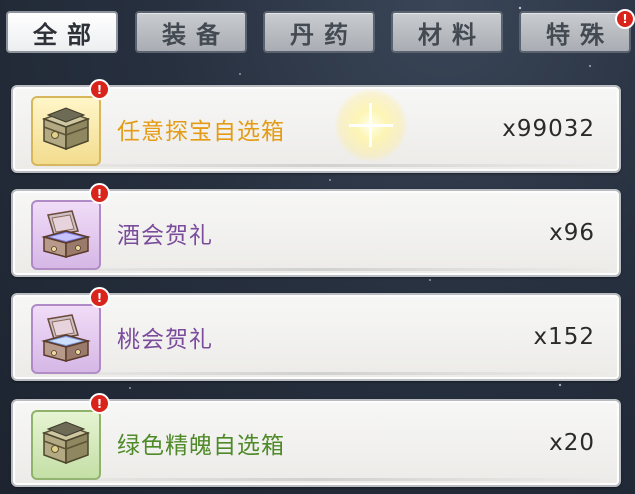 The image size is (635, 494). What do you see at coordinates (564, 337) in the screenshot?
I see `item-count: x152` at bounding box center [564, 337].